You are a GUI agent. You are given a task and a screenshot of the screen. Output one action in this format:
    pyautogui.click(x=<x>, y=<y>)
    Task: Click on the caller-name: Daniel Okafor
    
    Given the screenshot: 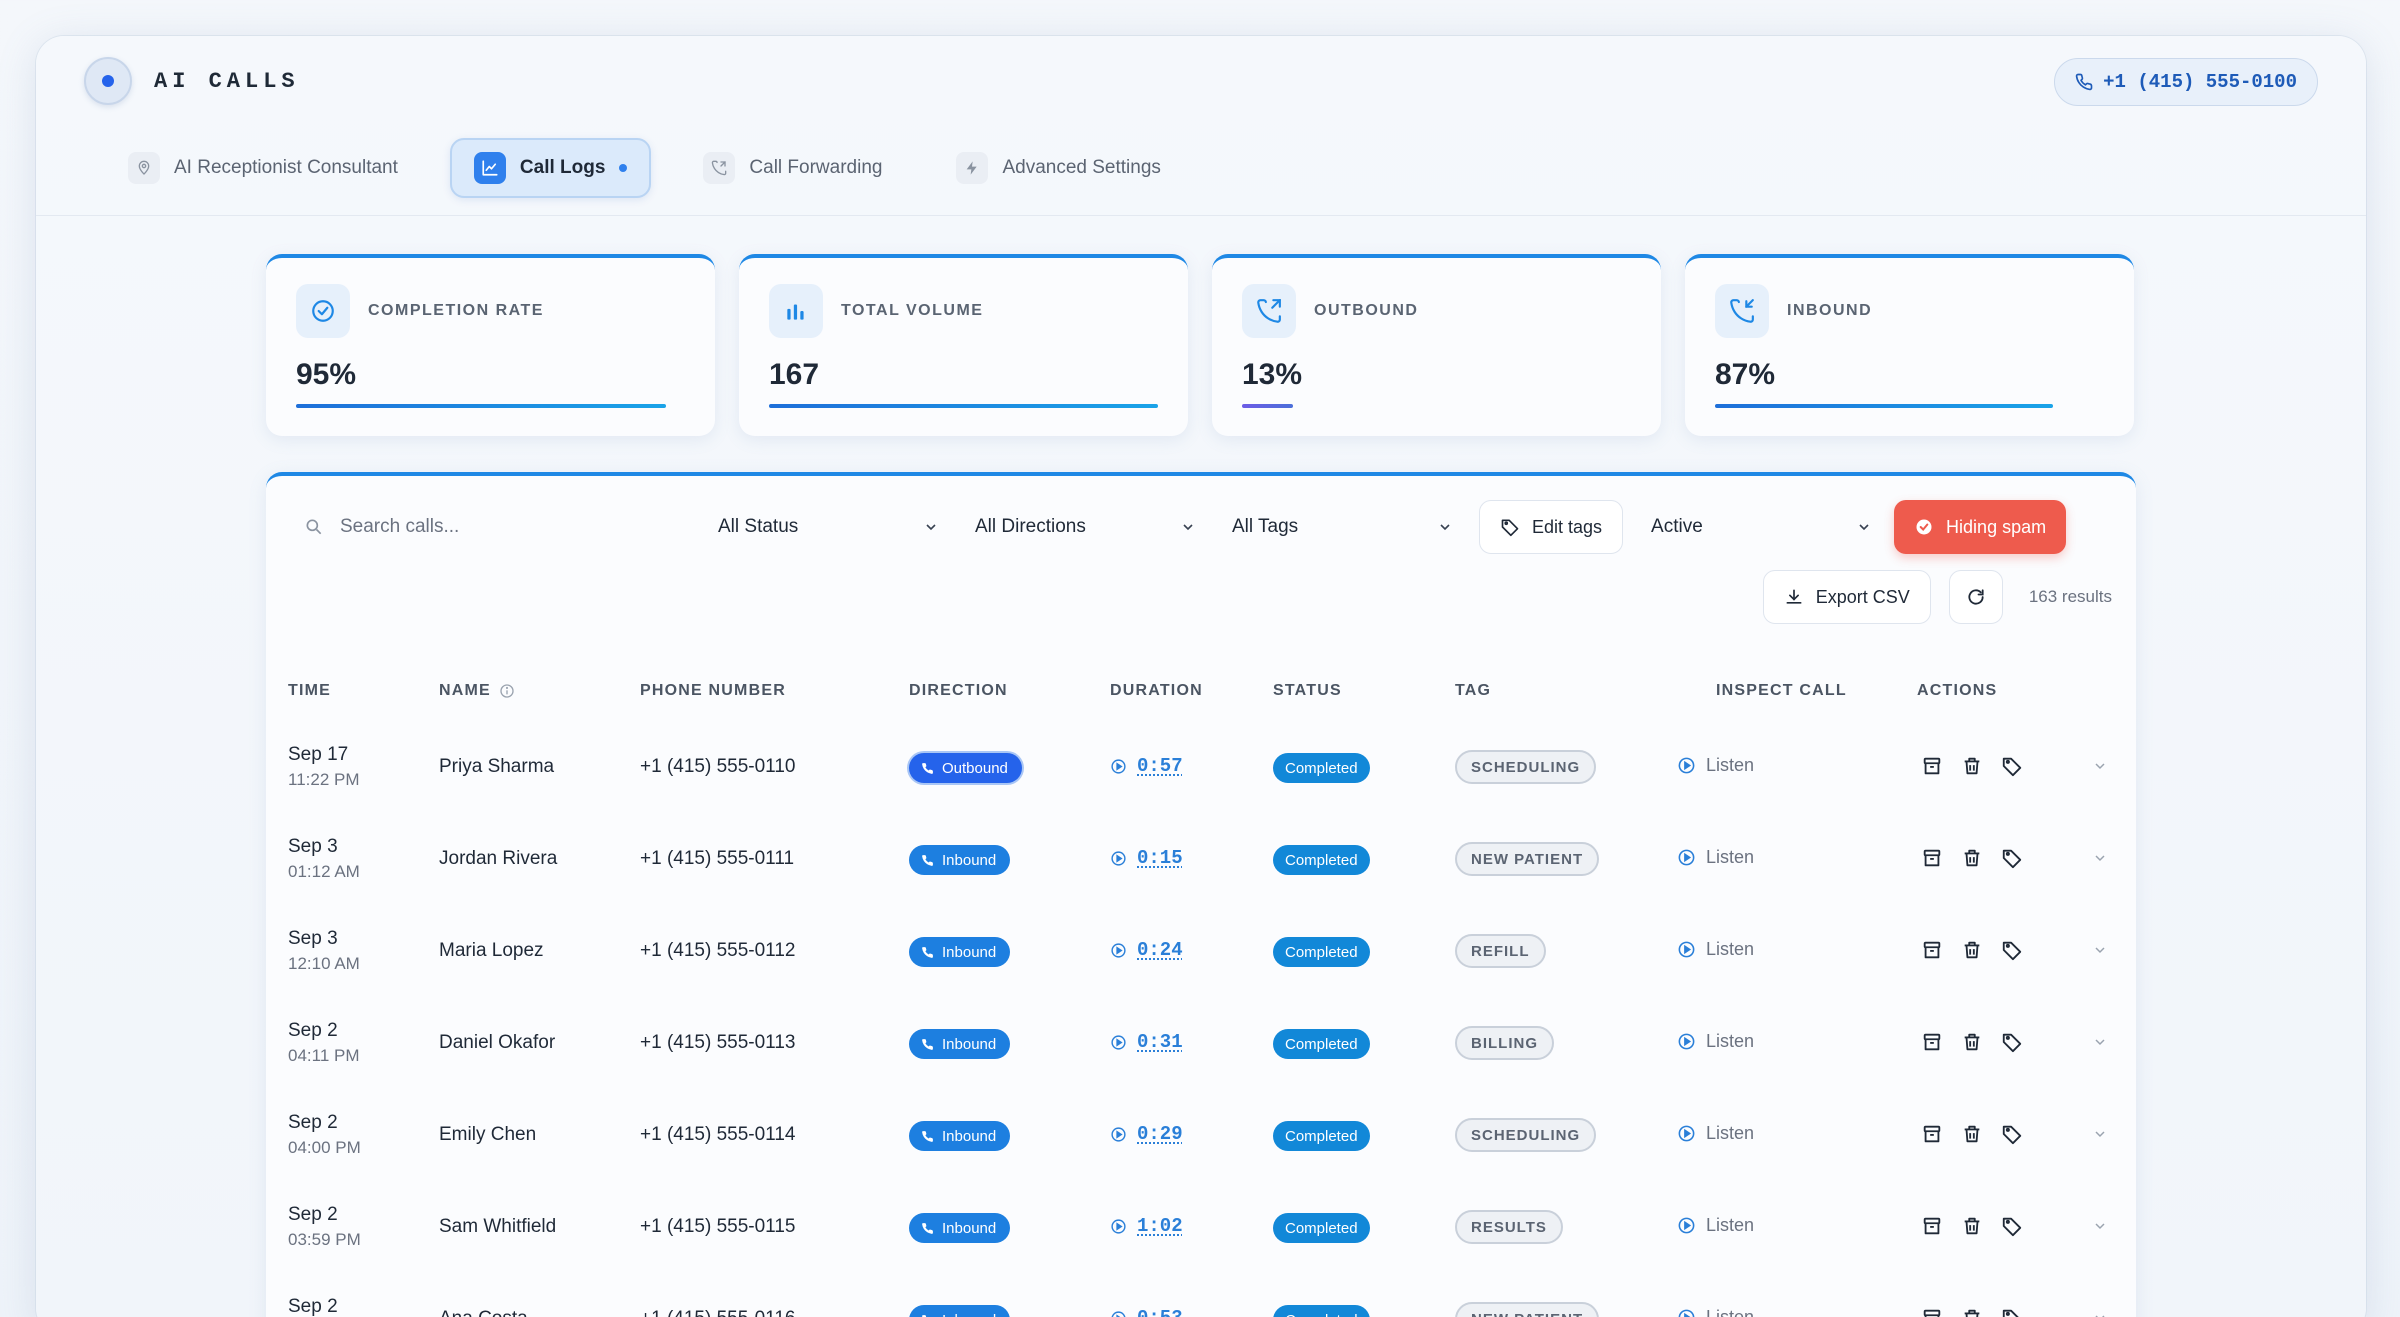 What is the action you would take?
    pyautogui.click(x=497, y=1042)
    